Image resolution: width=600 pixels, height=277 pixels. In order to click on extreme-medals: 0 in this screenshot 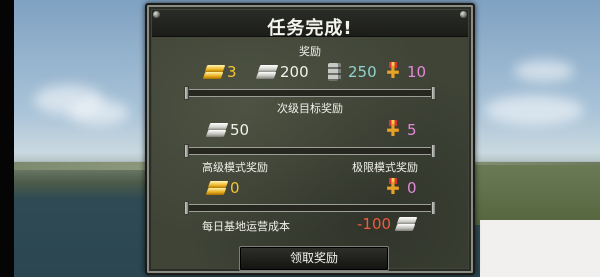, I will do `click(399, 188)`.